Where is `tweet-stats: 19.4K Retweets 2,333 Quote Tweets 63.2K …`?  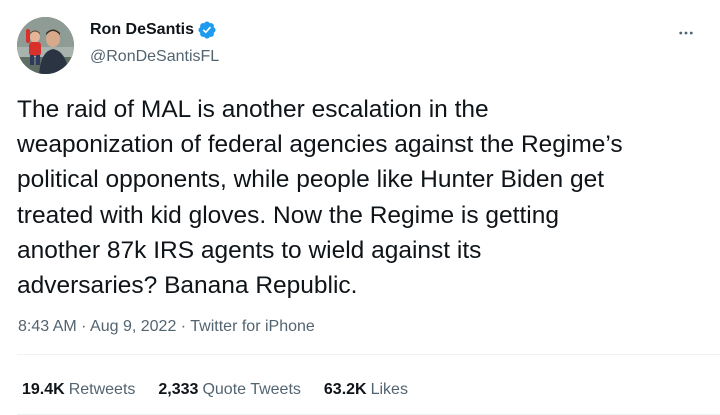 tweet-stats: 19.4K Retweets 2,333 Quote Tweets 63.2K … is located at coordinates (226, 390).